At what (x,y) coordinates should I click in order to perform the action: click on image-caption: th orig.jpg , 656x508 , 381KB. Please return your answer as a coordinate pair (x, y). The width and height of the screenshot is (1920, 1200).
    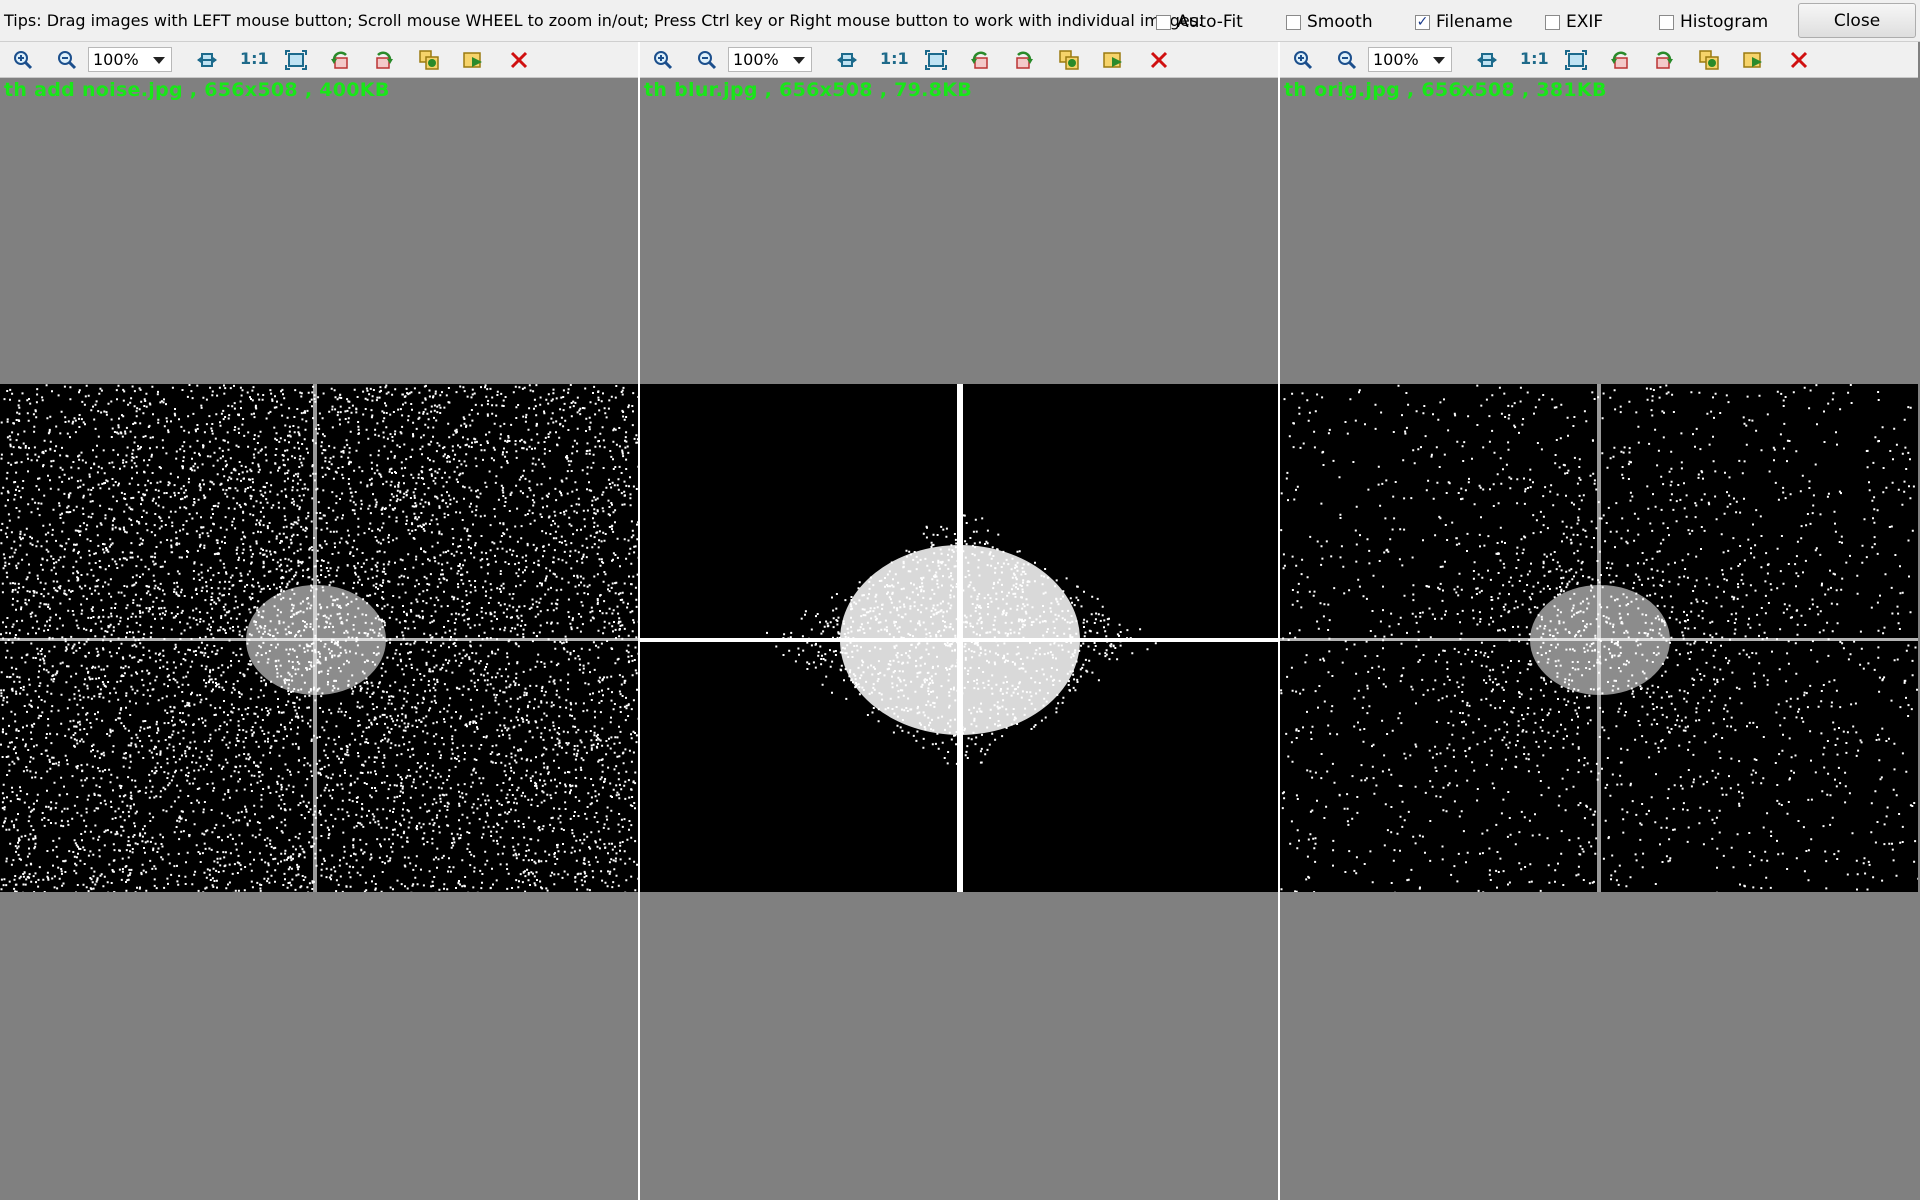
    Looking at the image, I should click on (1445, 90).